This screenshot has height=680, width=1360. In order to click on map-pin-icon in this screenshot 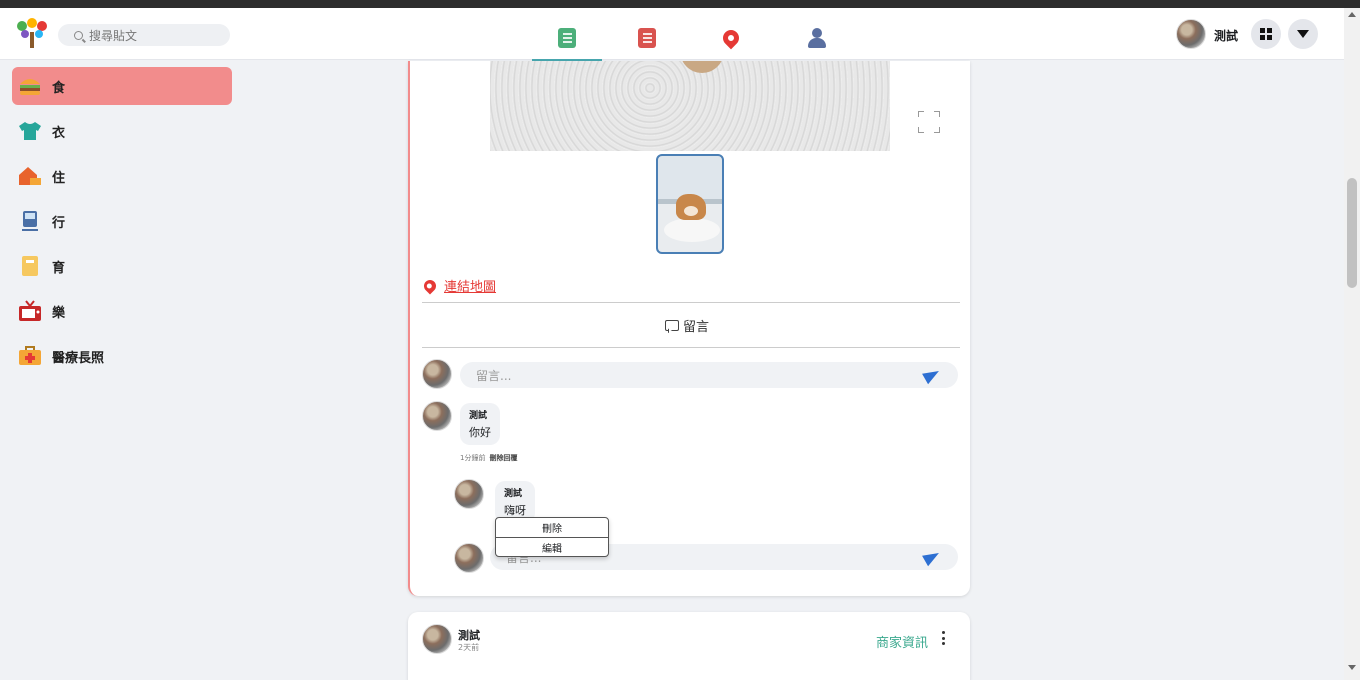, I will do `click(731, 38)`.